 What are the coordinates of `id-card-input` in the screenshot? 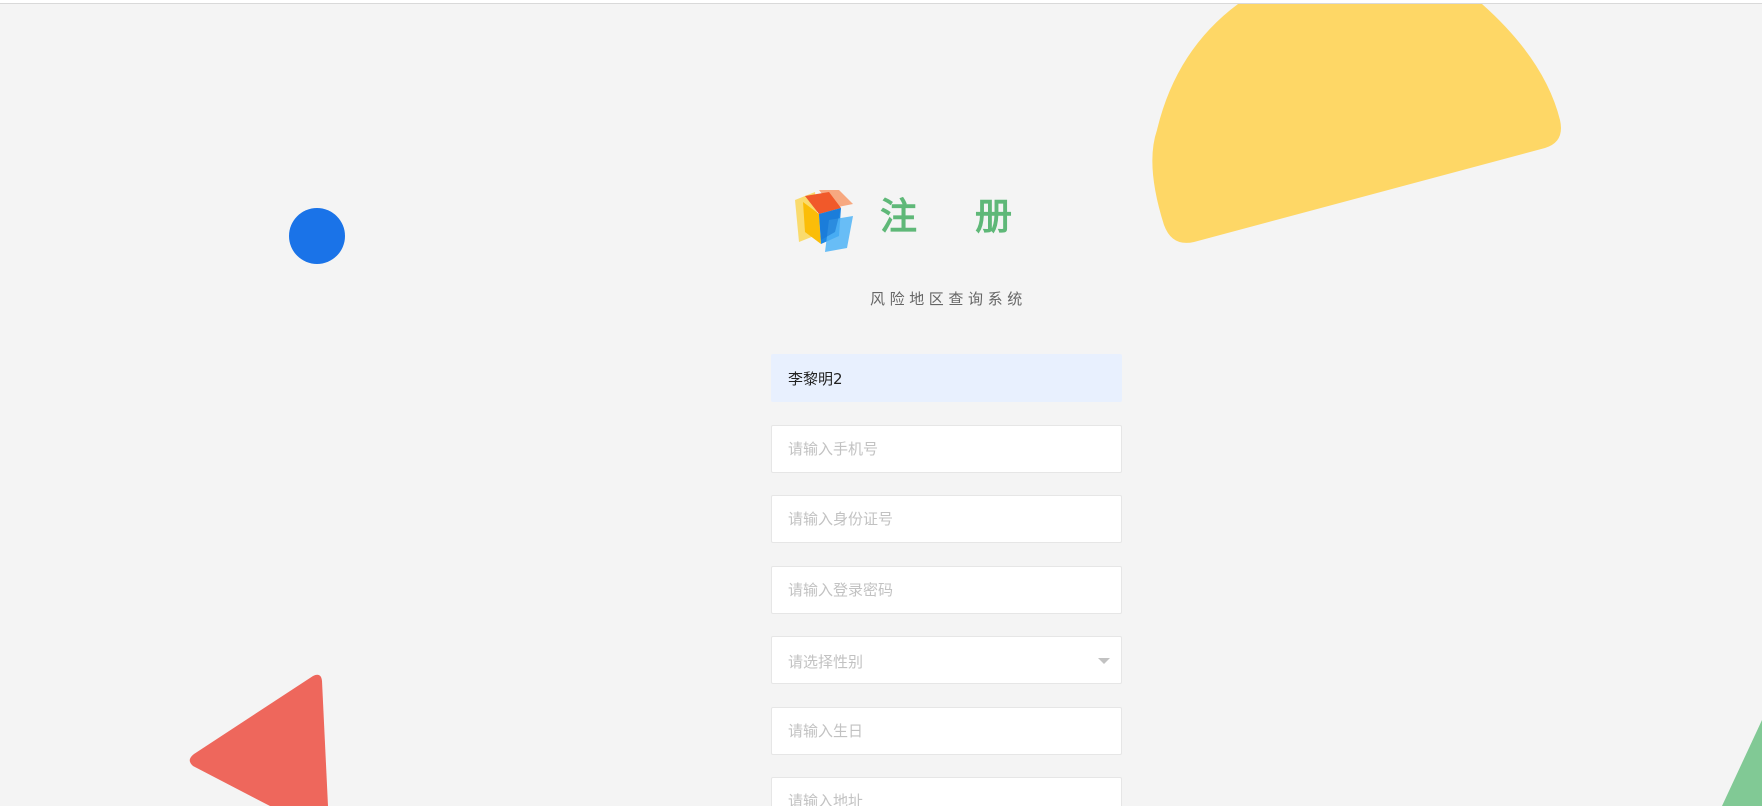 It's located at (946, 519).